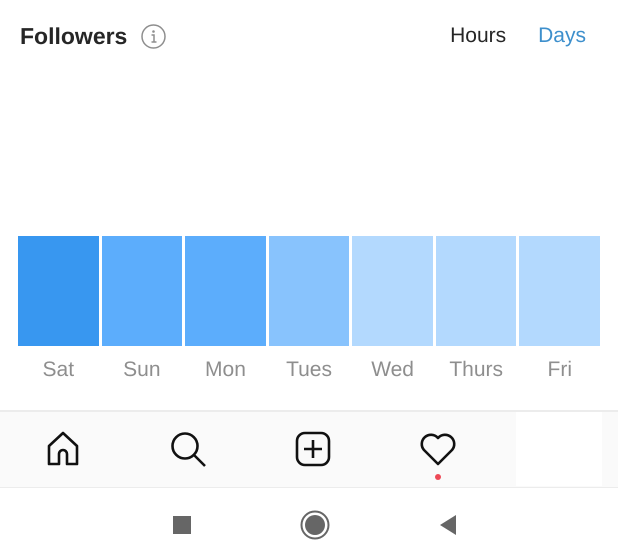  I want to click on day-label: Wed, so click(392, 370).